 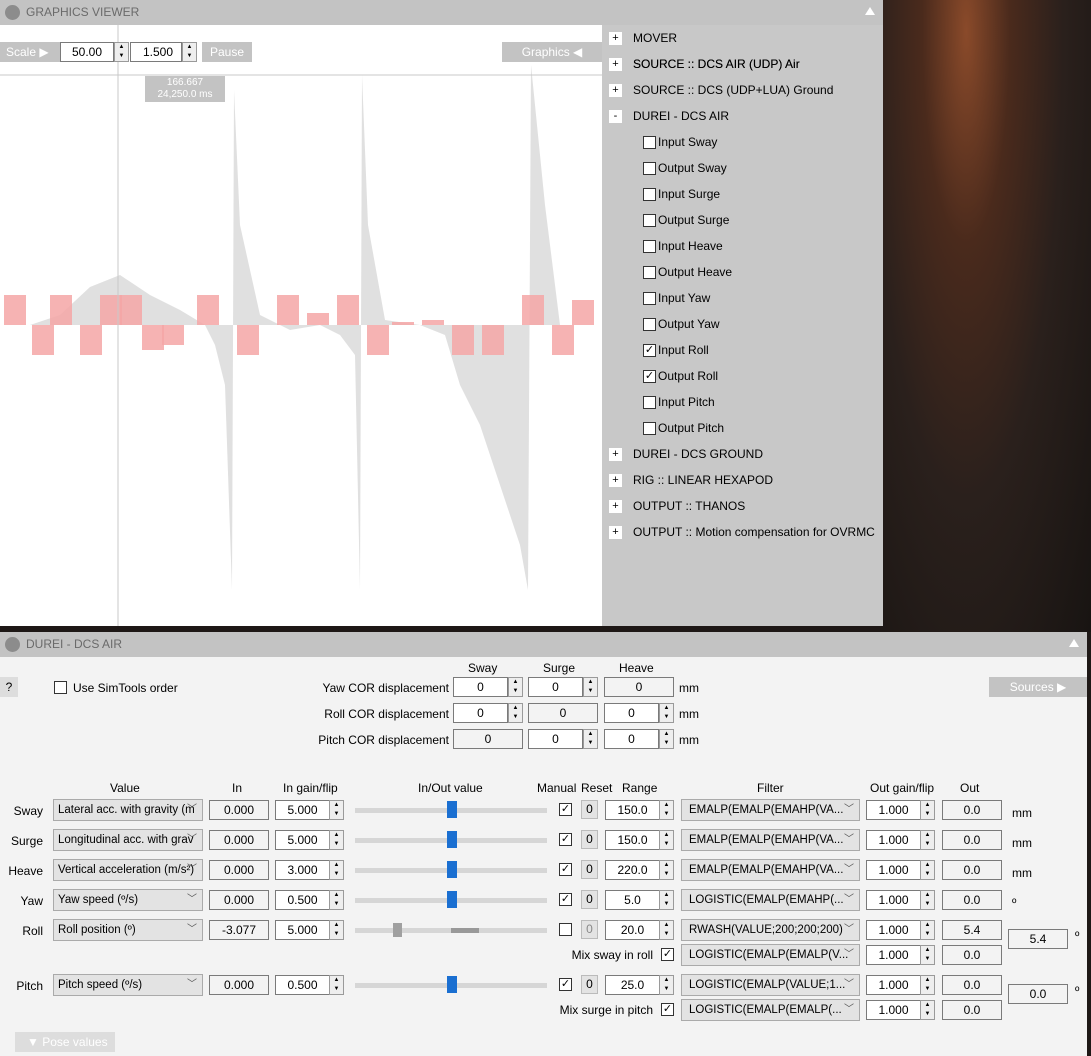 I want to click on channel-item: Input Yaw, so click(x=742, y=298).